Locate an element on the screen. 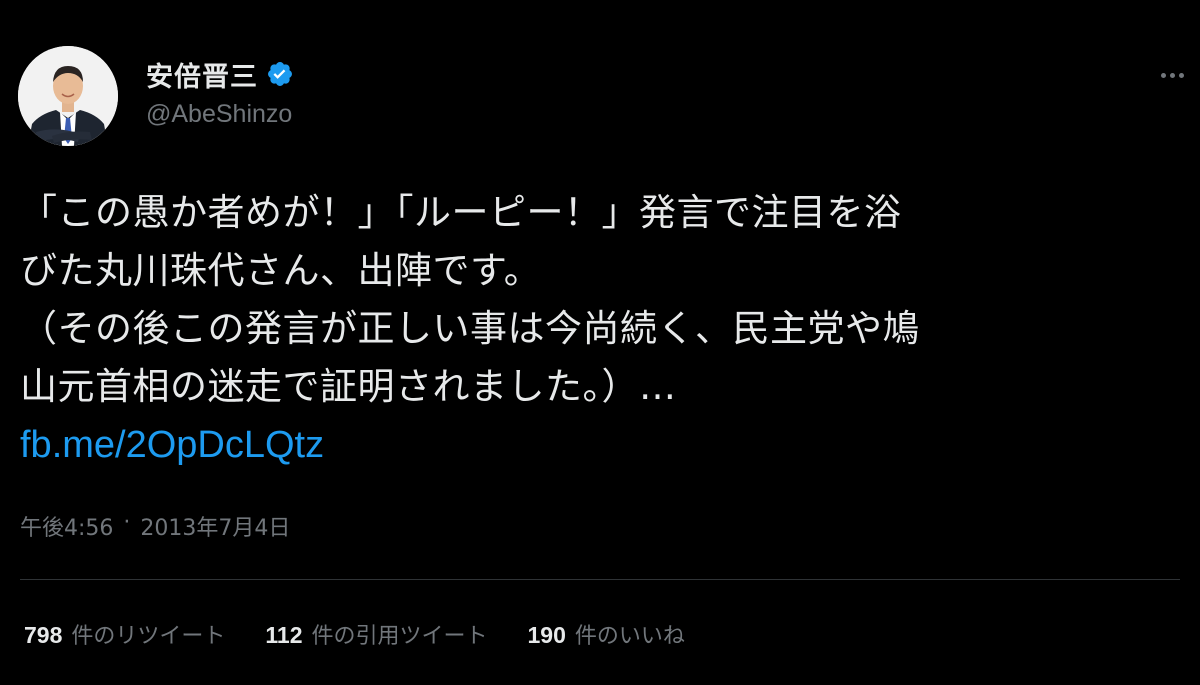  display-name: 安倍晋三 is located at coordinates (202, 74).